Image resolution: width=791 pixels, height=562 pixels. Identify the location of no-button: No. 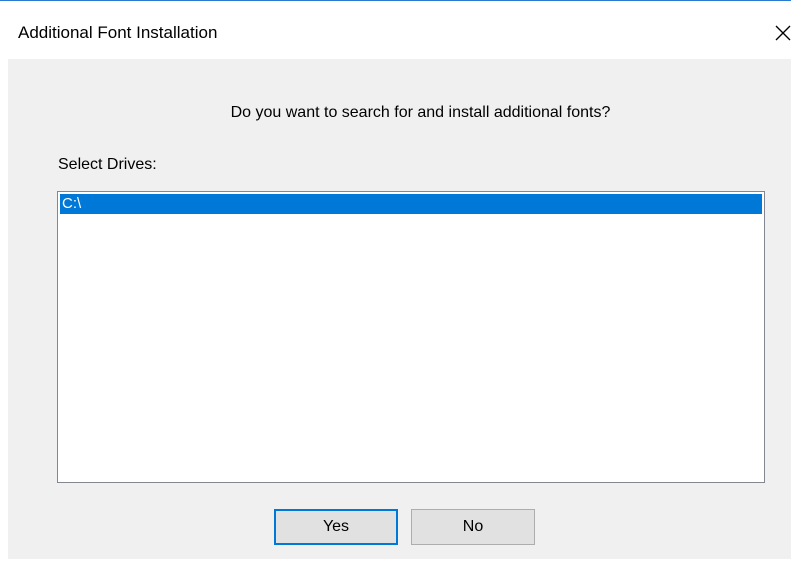
(473, 527).